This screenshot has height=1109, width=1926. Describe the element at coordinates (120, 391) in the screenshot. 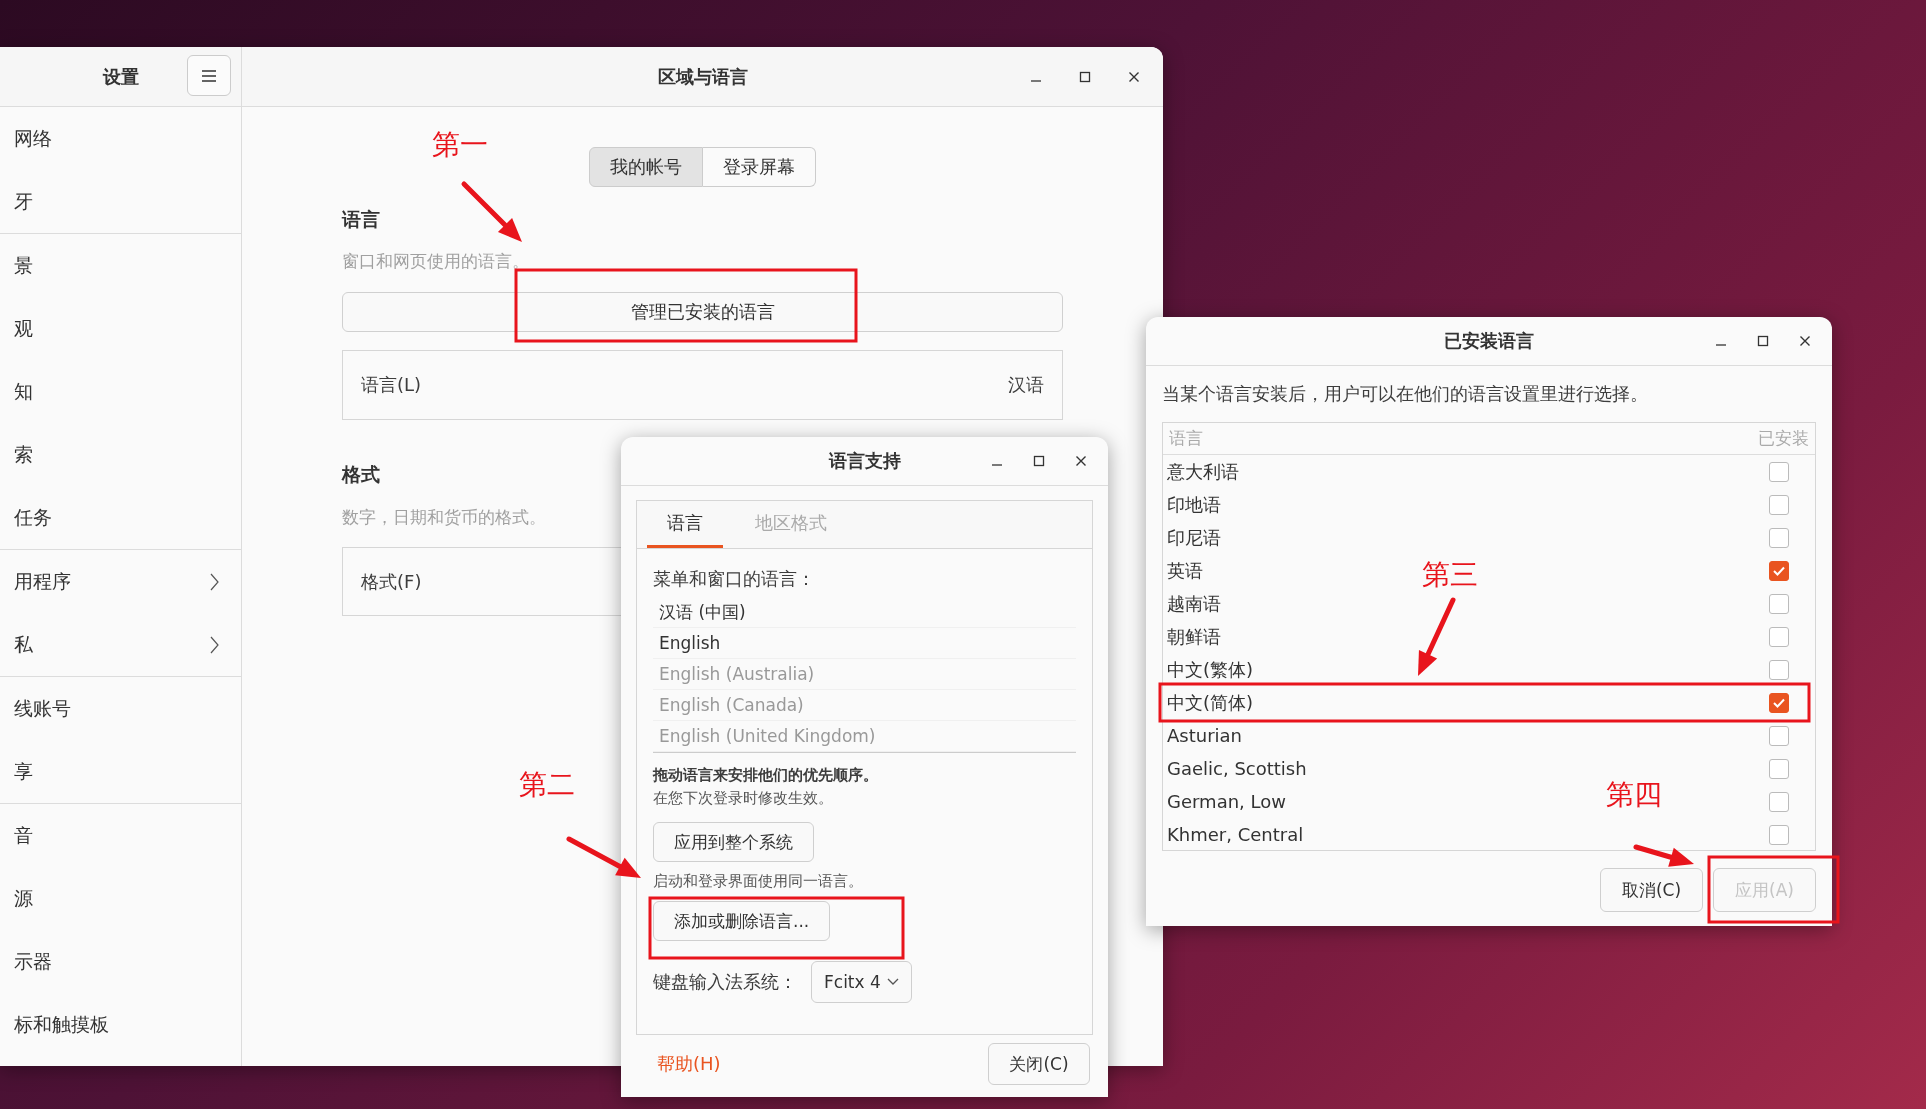

I see `sidebar-item: 知` at that location.